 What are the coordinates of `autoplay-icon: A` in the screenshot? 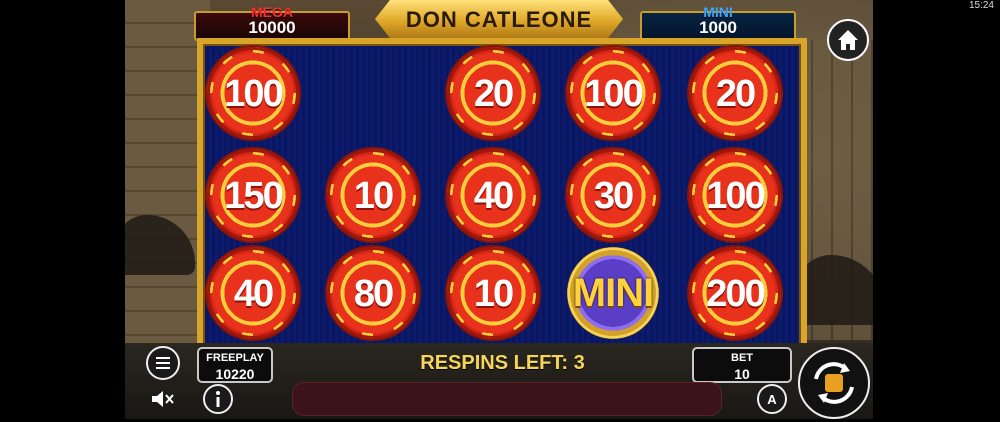 It's located at (772, 399).